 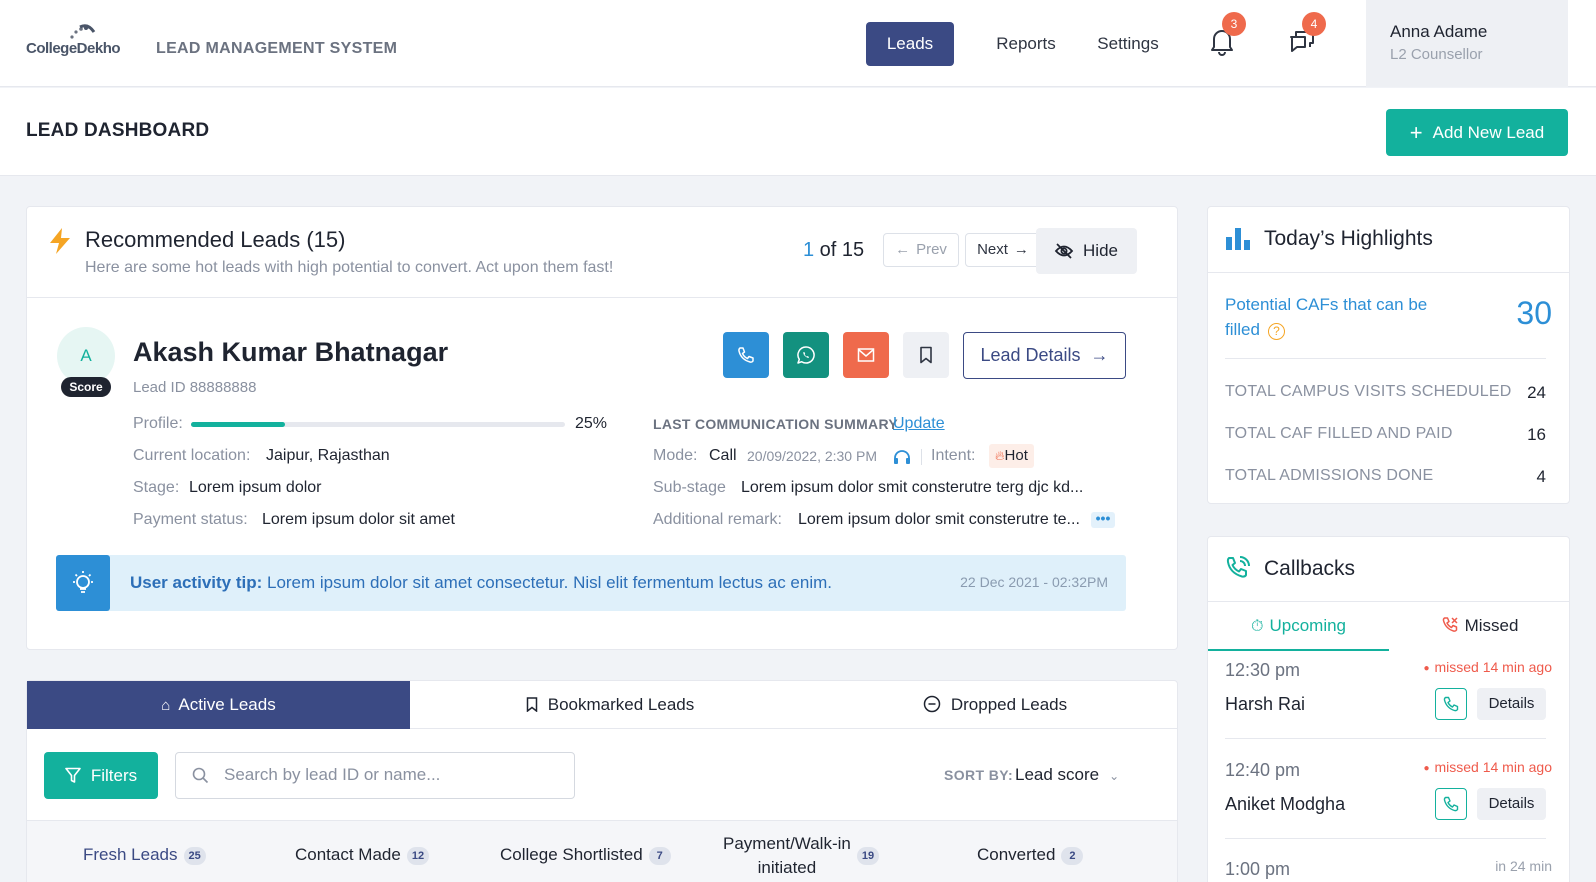 I want to click on tab-bookmarked-leads: Bookmarked Leads, so click(x=610, y=705).